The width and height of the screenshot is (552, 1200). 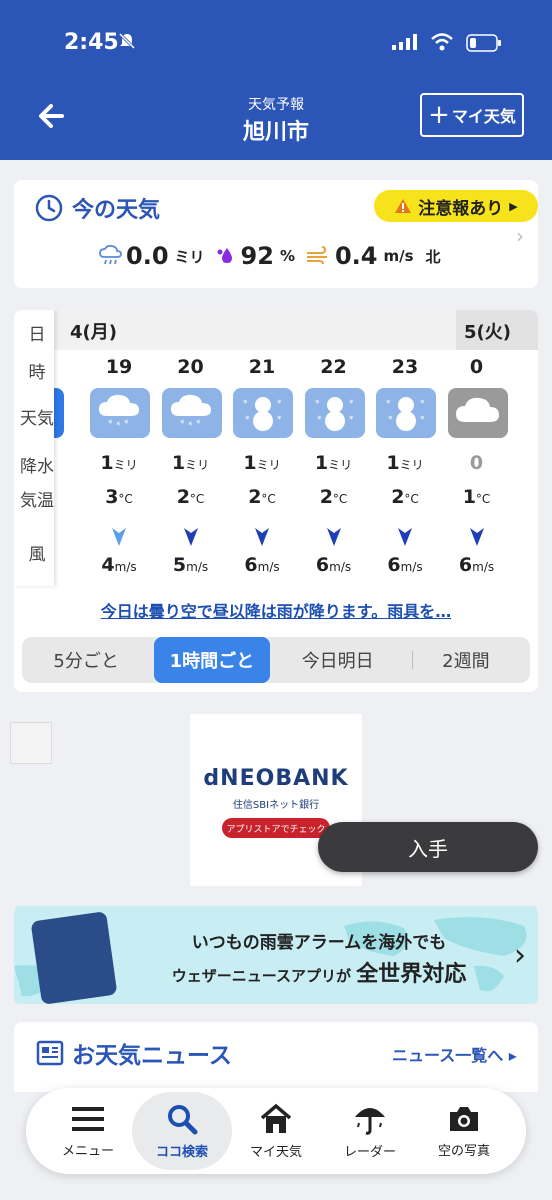 I want to click on interval-segmented-control: 5分ごと 1時間ごと 今日明日 2週間, so click(x=276, y=660).